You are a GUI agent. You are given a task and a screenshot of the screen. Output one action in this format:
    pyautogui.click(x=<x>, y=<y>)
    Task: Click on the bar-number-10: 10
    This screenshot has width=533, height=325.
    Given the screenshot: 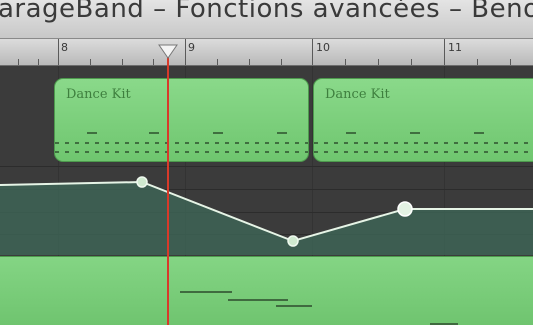 What is the action you would take?
    pyautogui.click(x=323, y=47)
    